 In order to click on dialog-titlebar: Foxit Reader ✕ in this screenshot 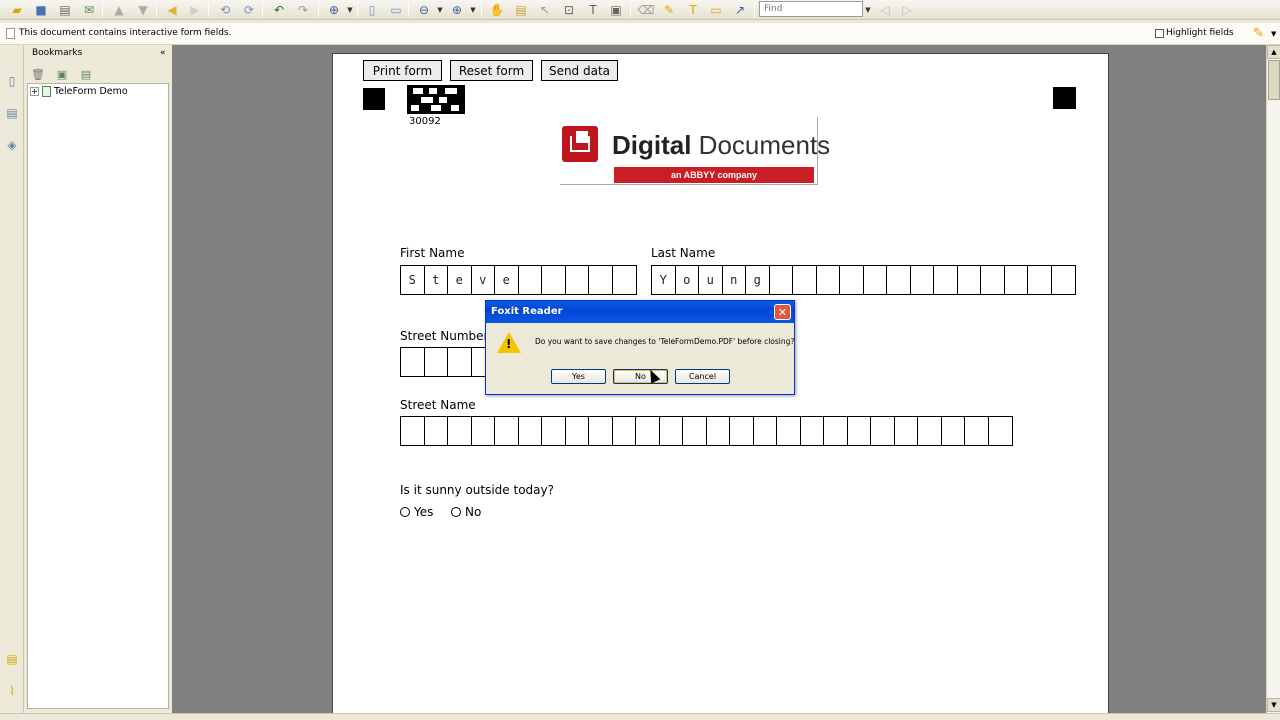, I will do `click(640, 312)`.